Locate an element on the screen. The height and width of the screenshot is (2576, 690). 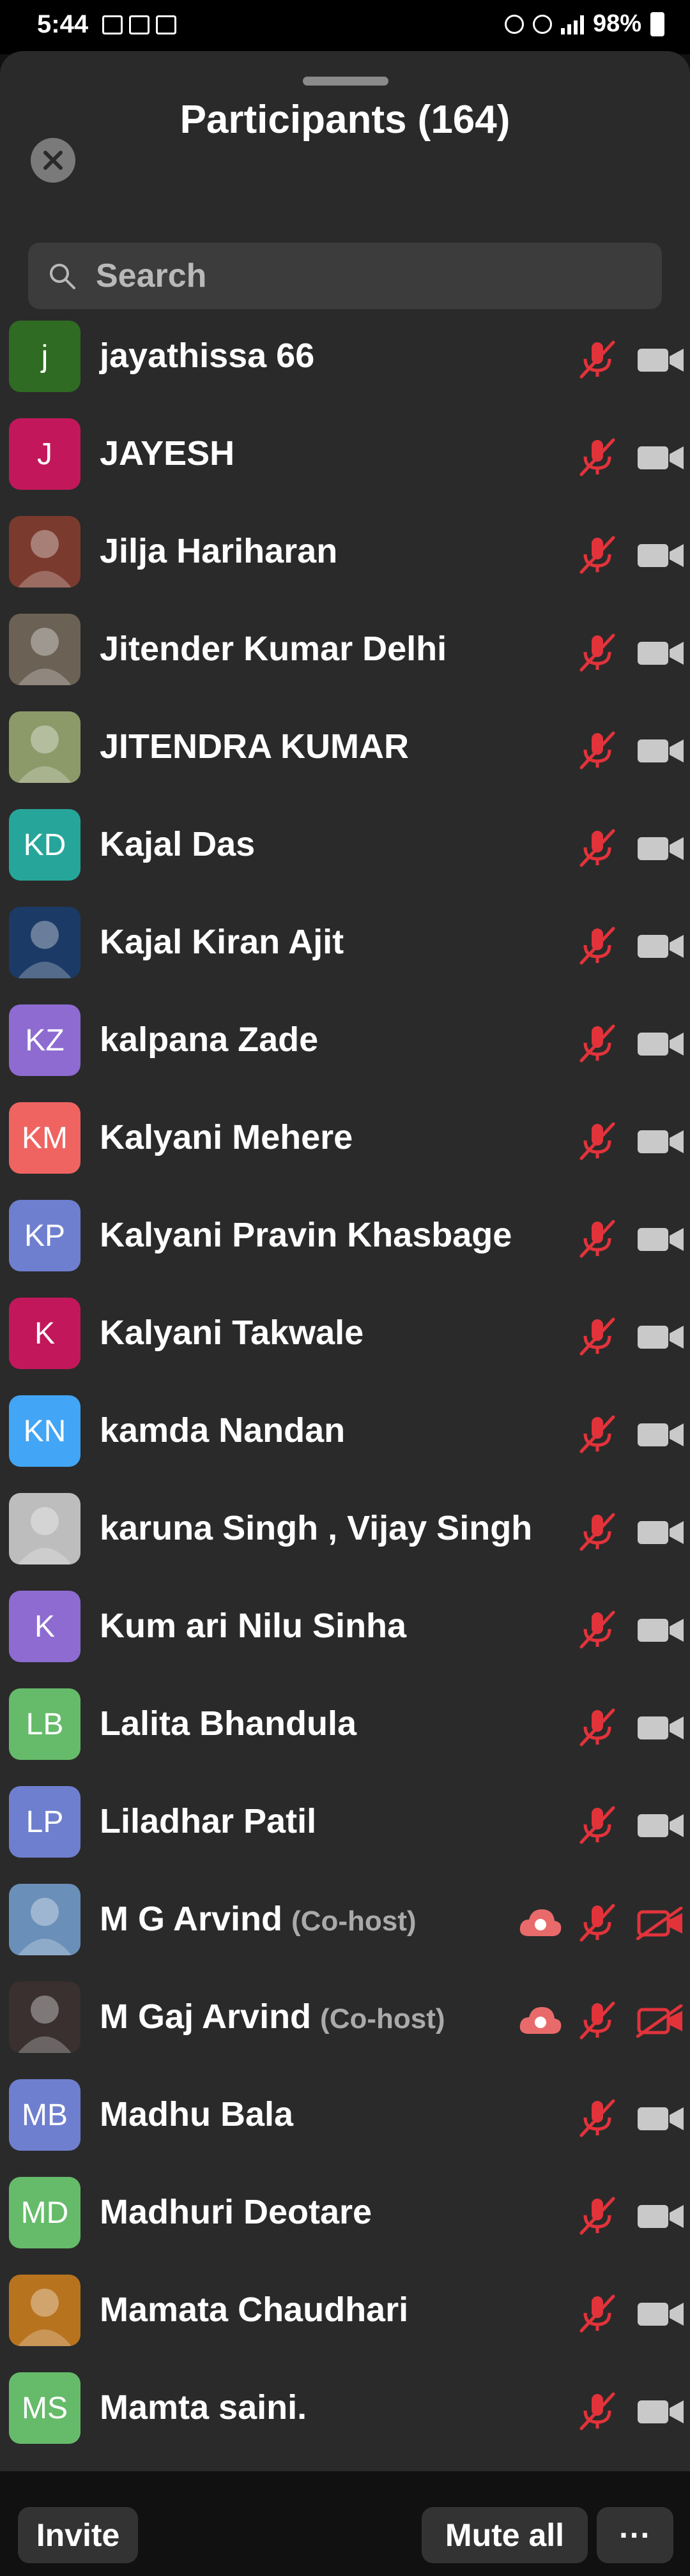
participant-name-wrap: Kalyani Pravin Khasbage is located at coordinates (306, 1235).